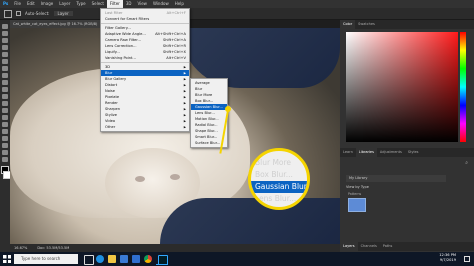  I want to click on color-field, so click(402, 87).